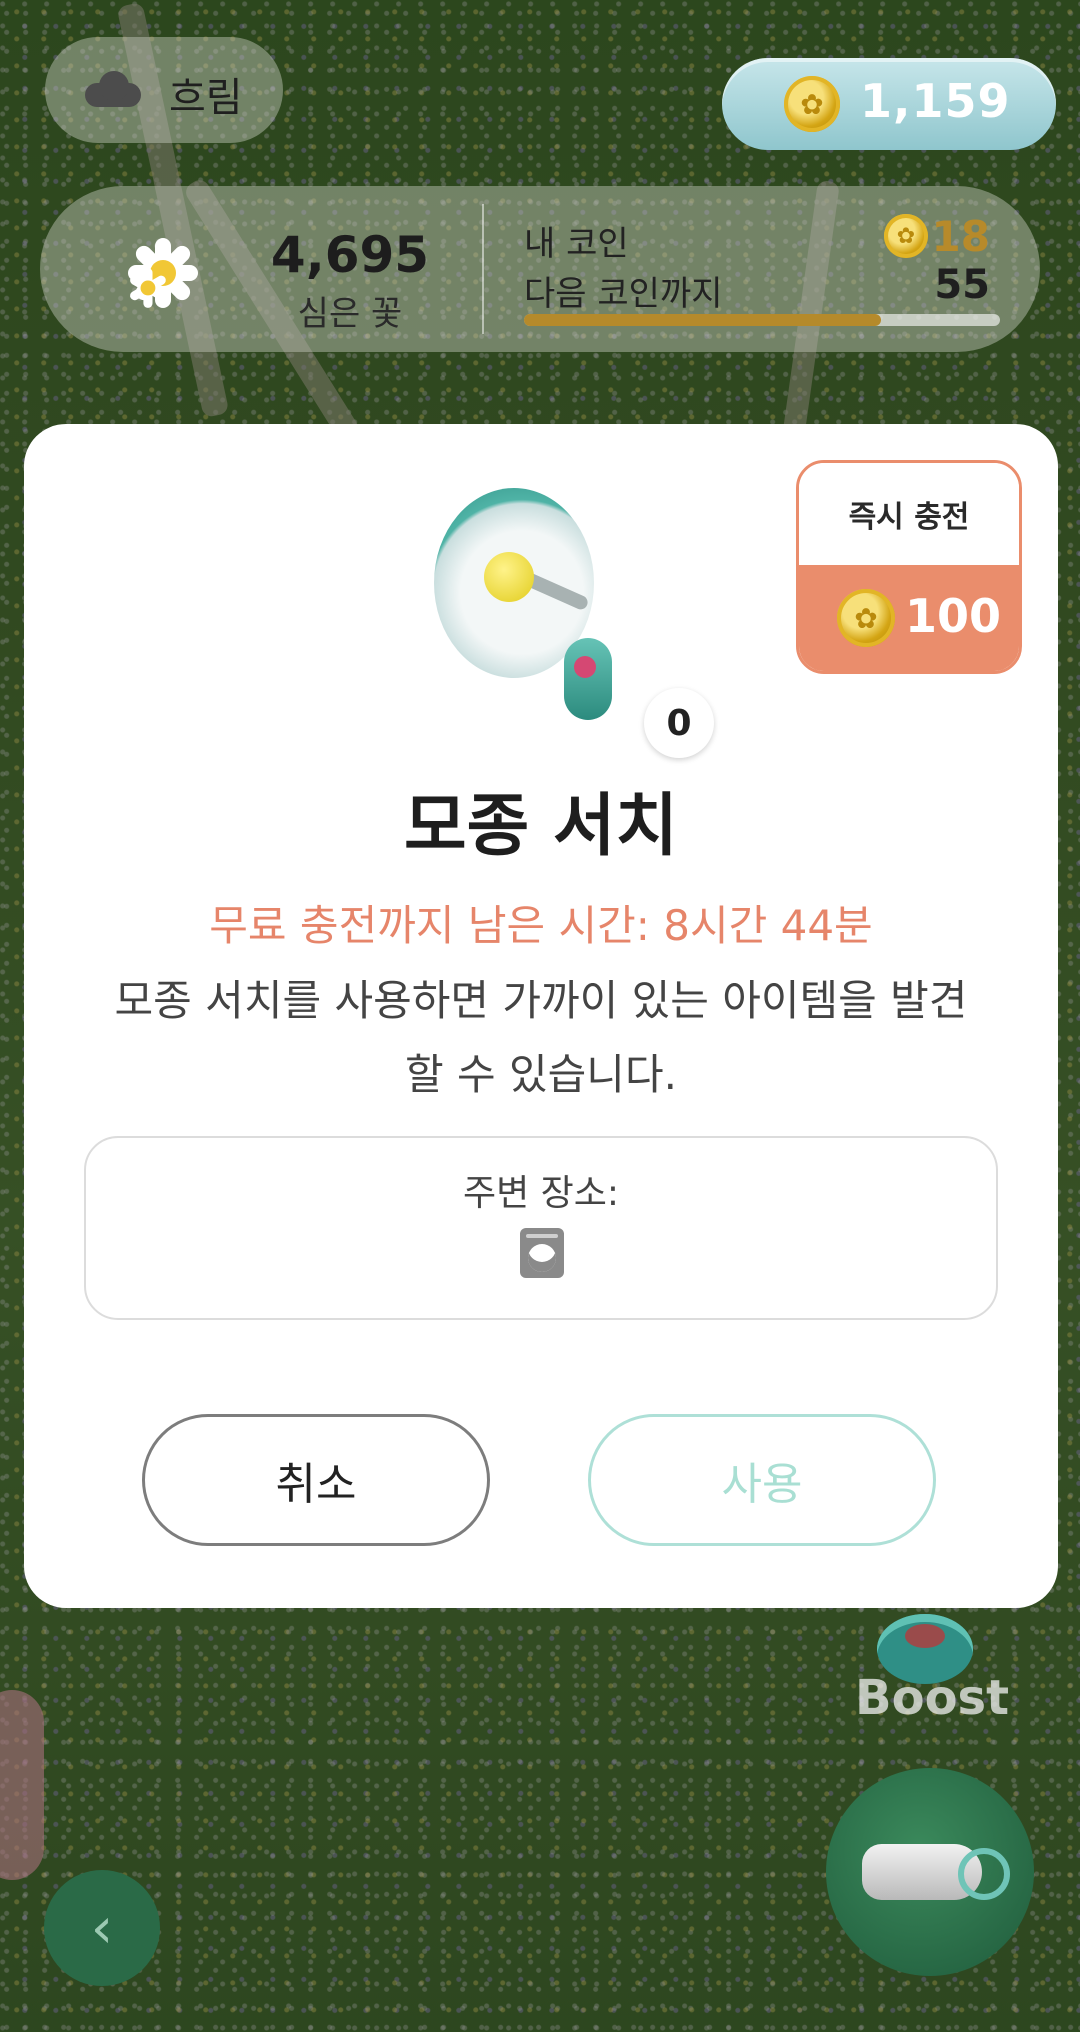  I want to click on flower-stats-panel: 4,695 심은 꽃 내 코인 다음 코인까지 18 55, so click(540, 269).